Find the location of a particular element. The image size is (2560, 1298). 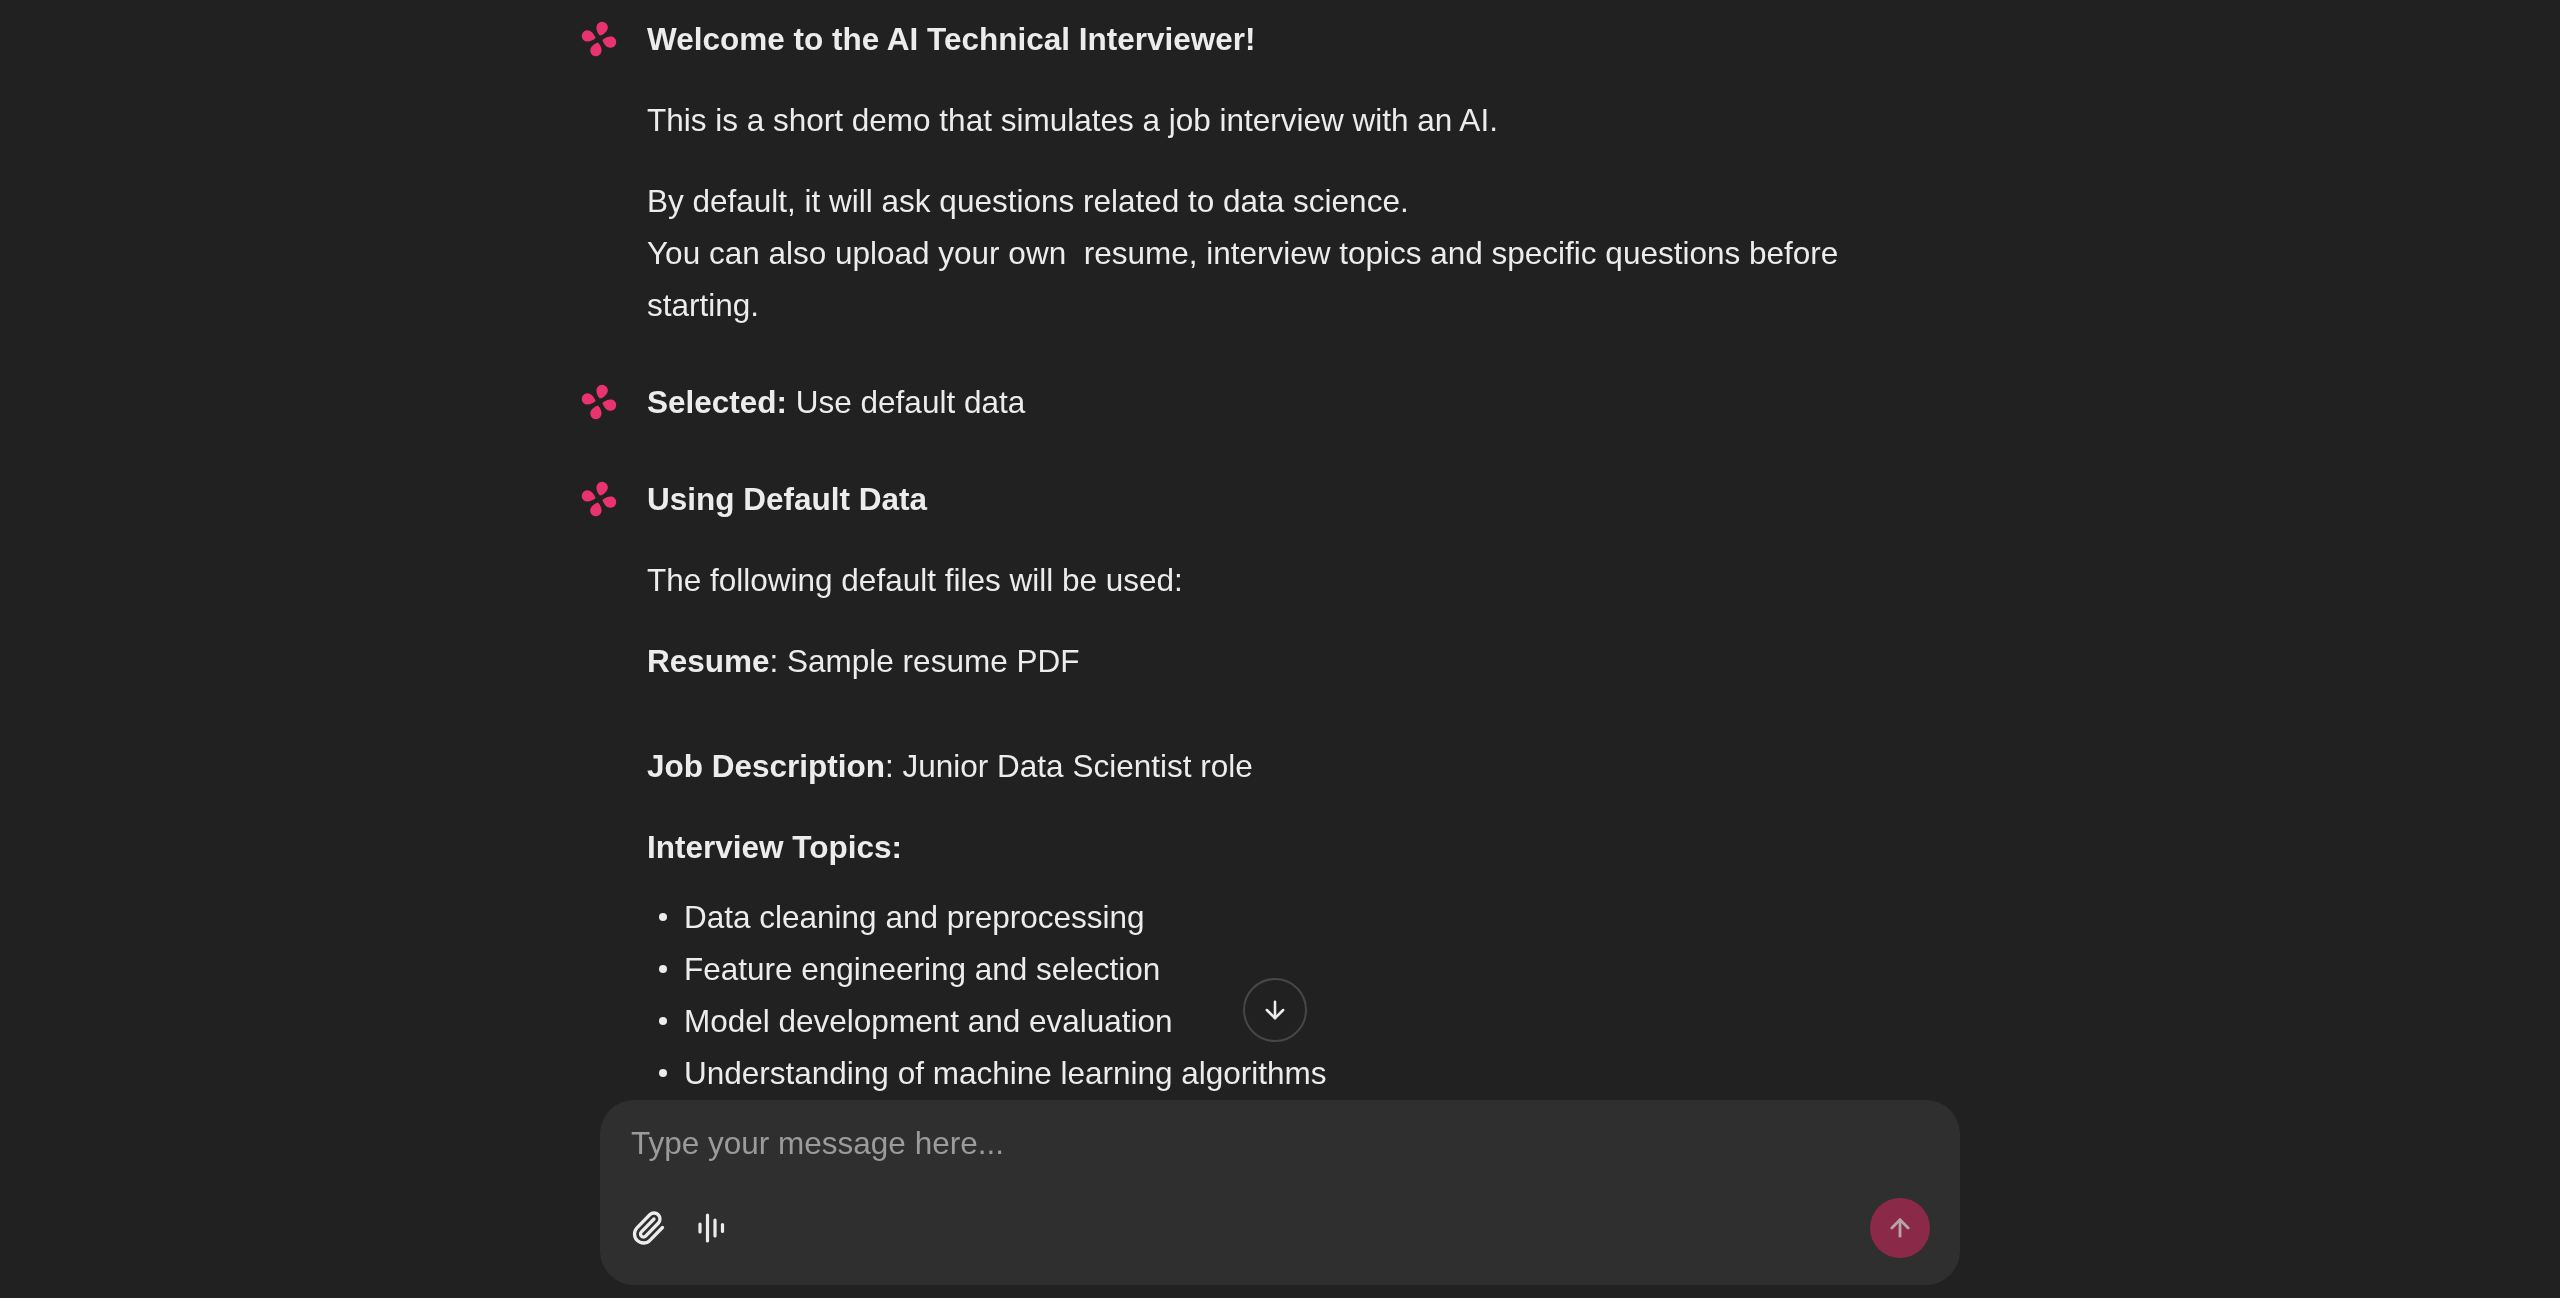

list-item-text: Model development and evaluation is located at coordinates (928, 1021).